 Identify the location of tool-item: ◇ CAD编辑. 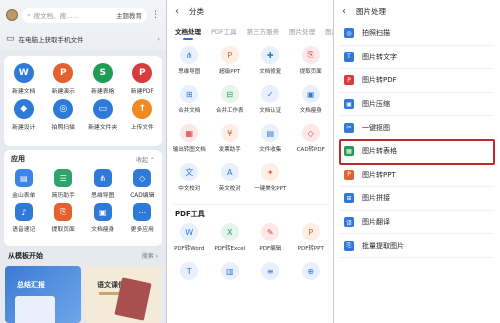
(143, 184).